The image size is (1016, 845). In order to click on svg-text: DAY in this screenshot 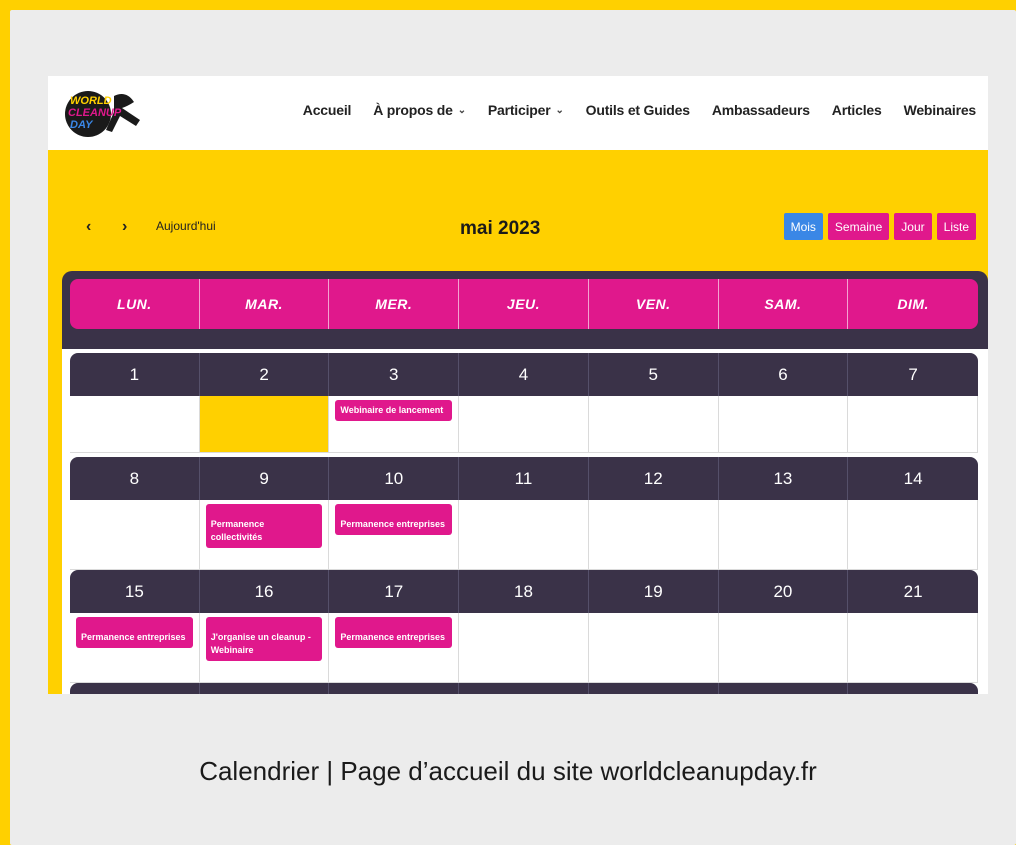, I will do `click(82, 125)`.